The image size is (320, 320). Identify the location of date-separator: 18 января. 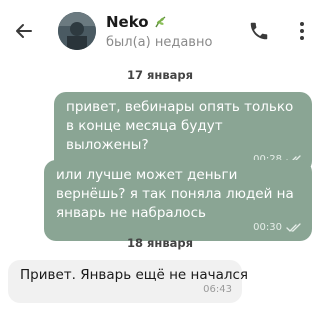
(160, 243).